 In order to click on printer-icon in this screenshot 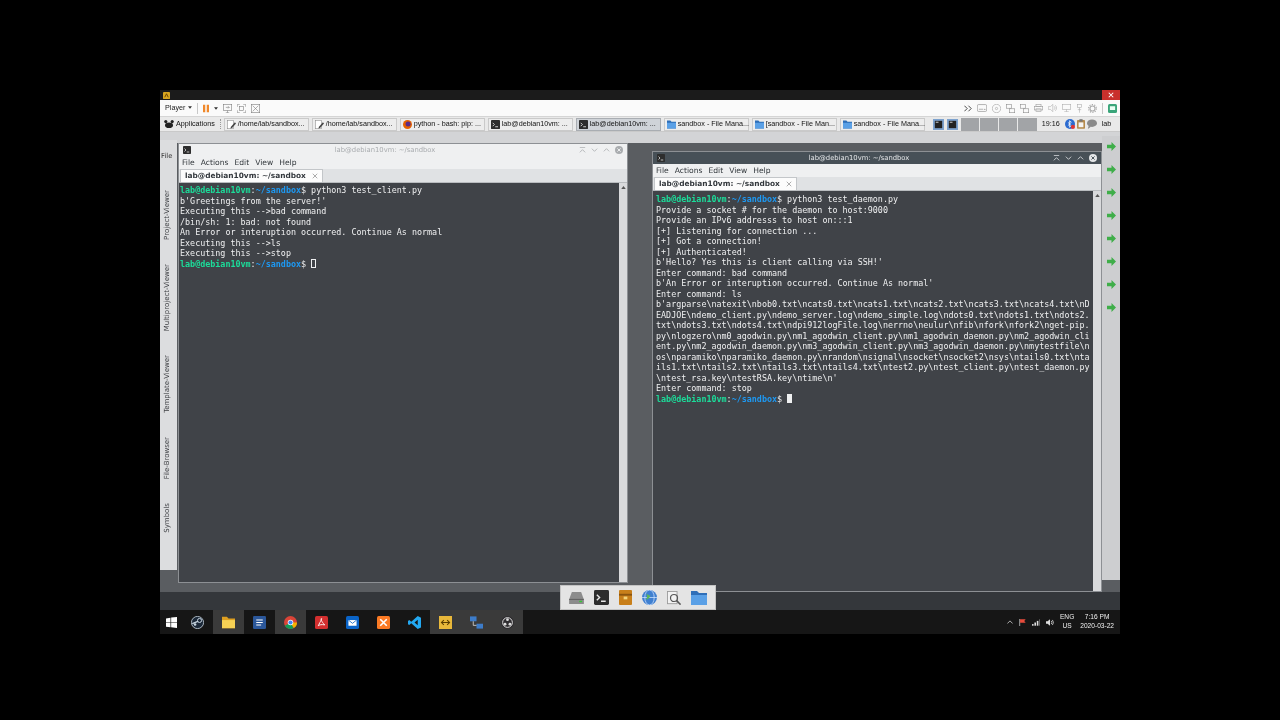, I will do `click(1038, 108)`.